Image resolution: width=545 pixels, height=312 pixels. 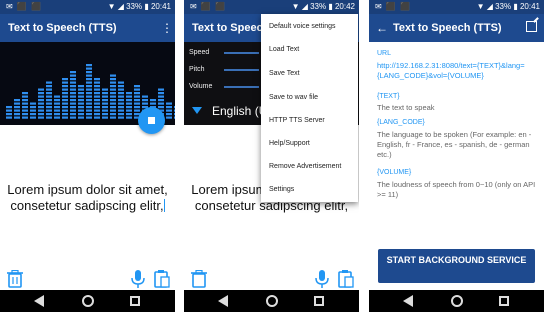 What do you see at coordinates (531, 26) in the screenshot?
I see `edit-icon` at bounding box center [531, 26].